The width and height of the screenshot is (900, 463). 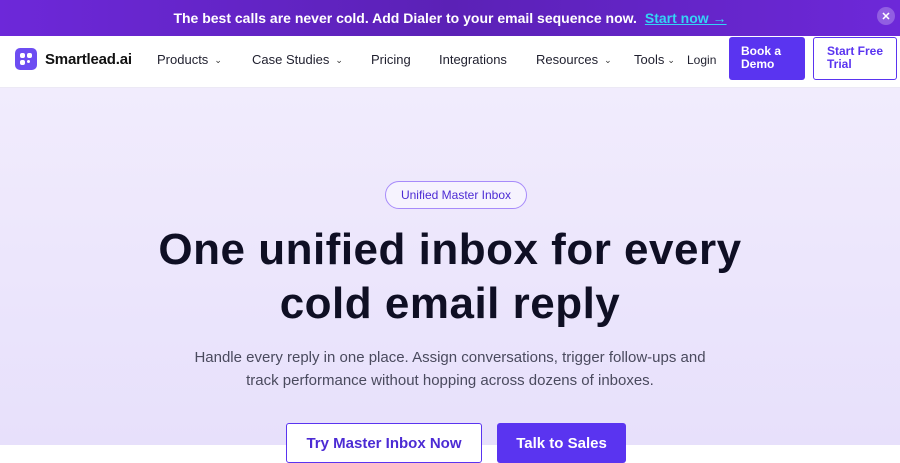 What do you see at coordinates (561, 443) in the screenshot?
I see `talk-to-sales-button: Talk to Sales` at bounding box center [561, 443].